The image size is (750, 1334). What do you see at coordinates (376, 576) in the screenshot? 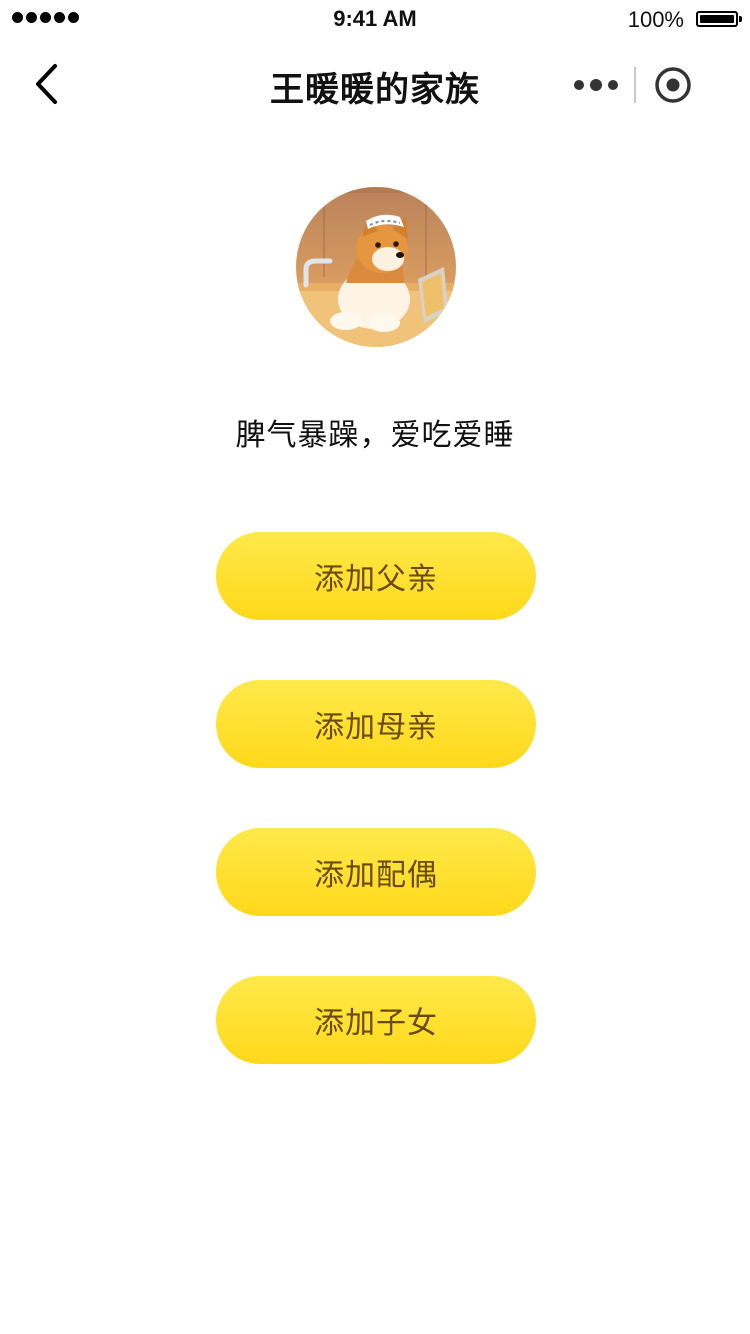
I see `add-father-button: 添加父亲` at bounding box center [376, 576].